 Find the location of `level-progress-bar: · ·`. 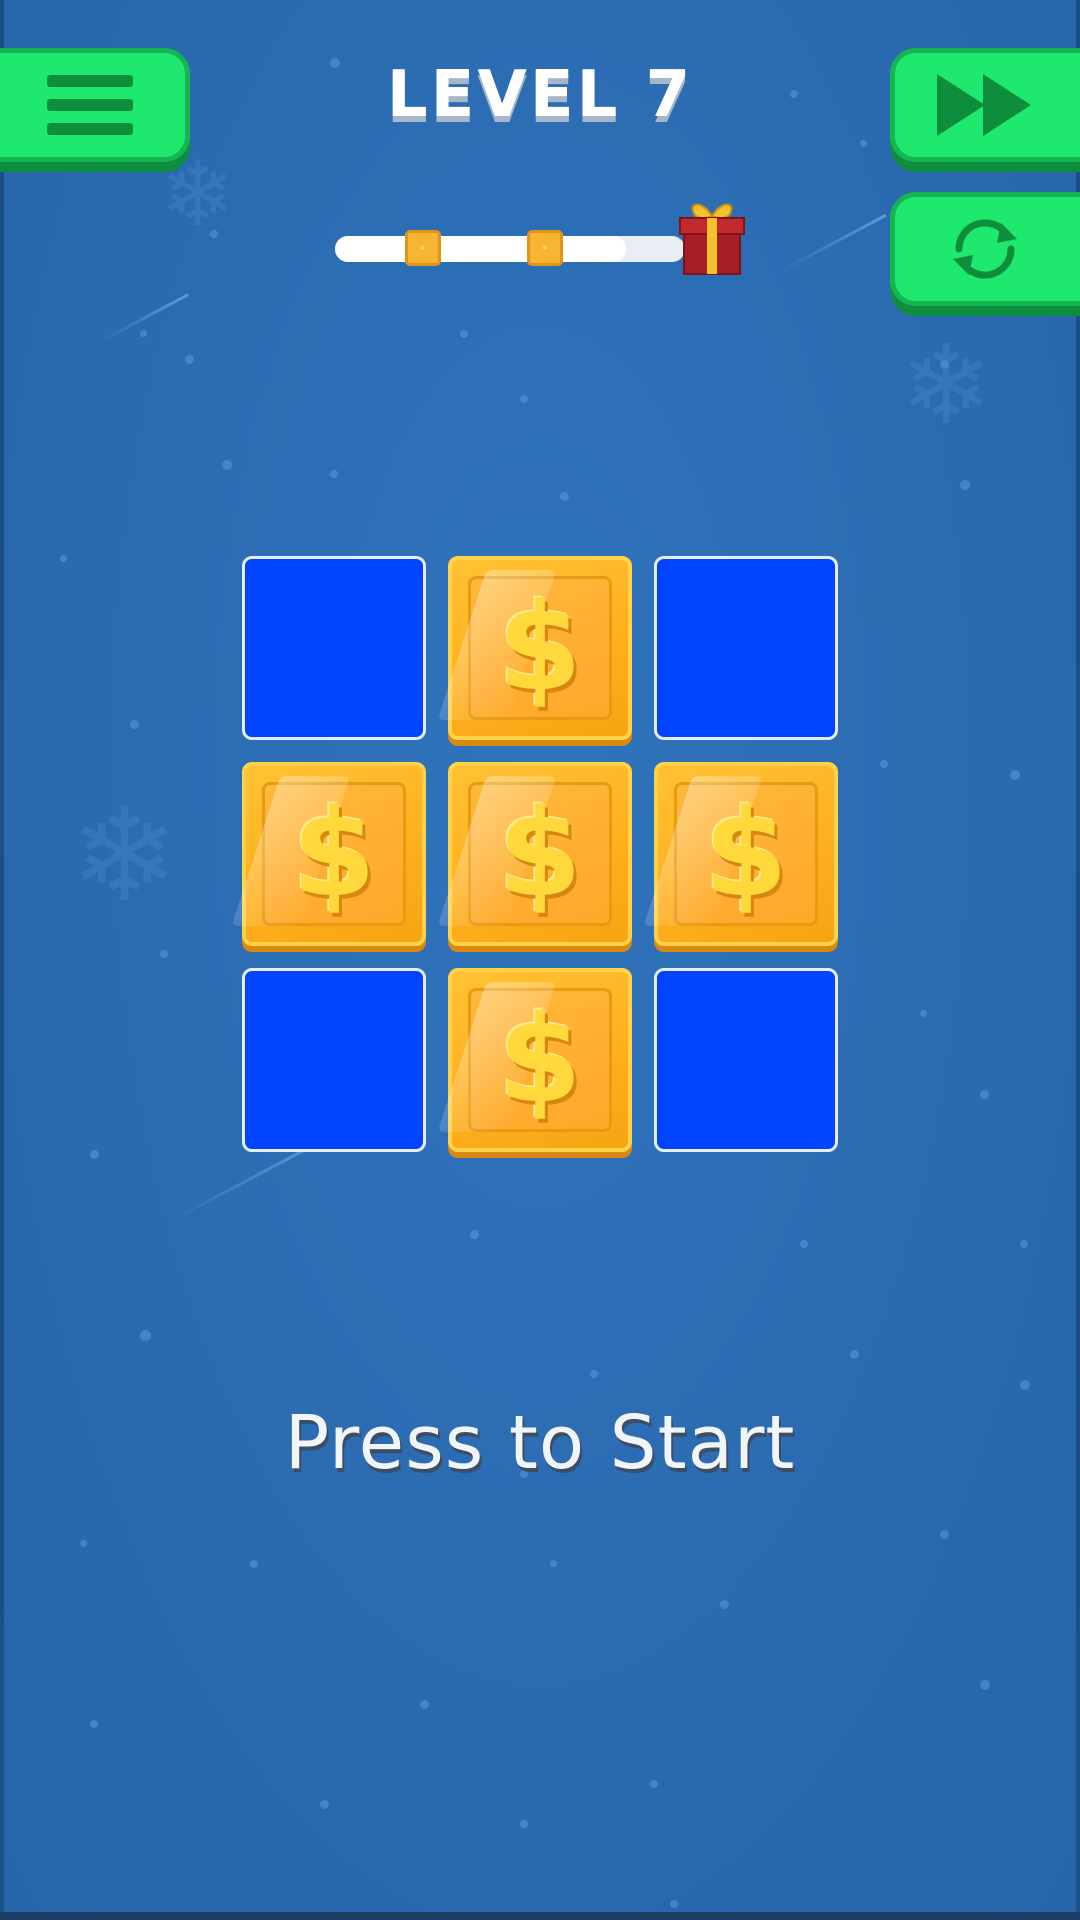

level-progress-bar: · · is located at coordinates (510, 248).